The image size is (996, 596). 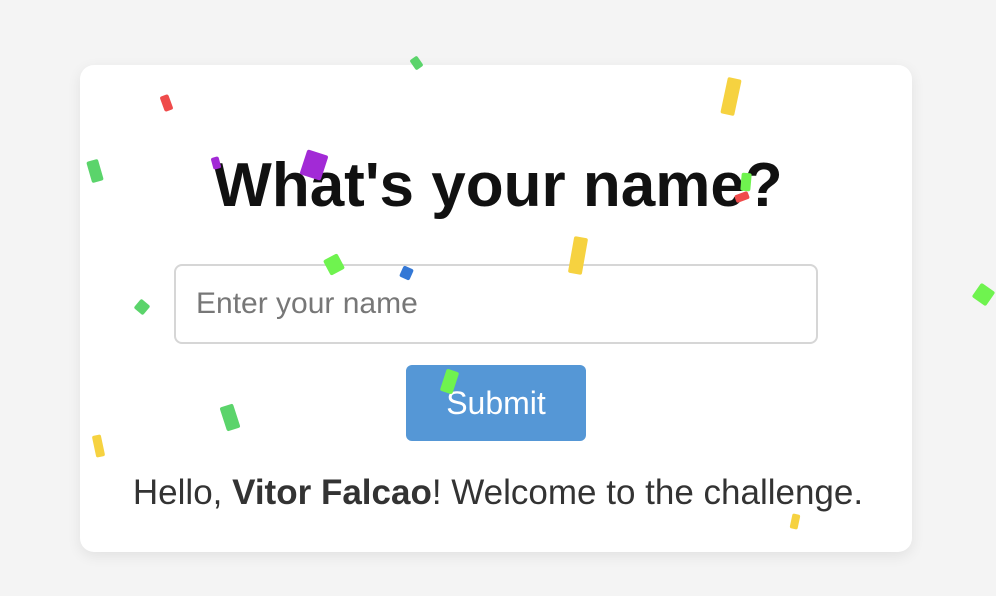 What do you see at coordinates (647, 492) in the screenshot?
I see `greeting-suffix: ! Welcome to the challenge.` at bounding box center [647, 492].